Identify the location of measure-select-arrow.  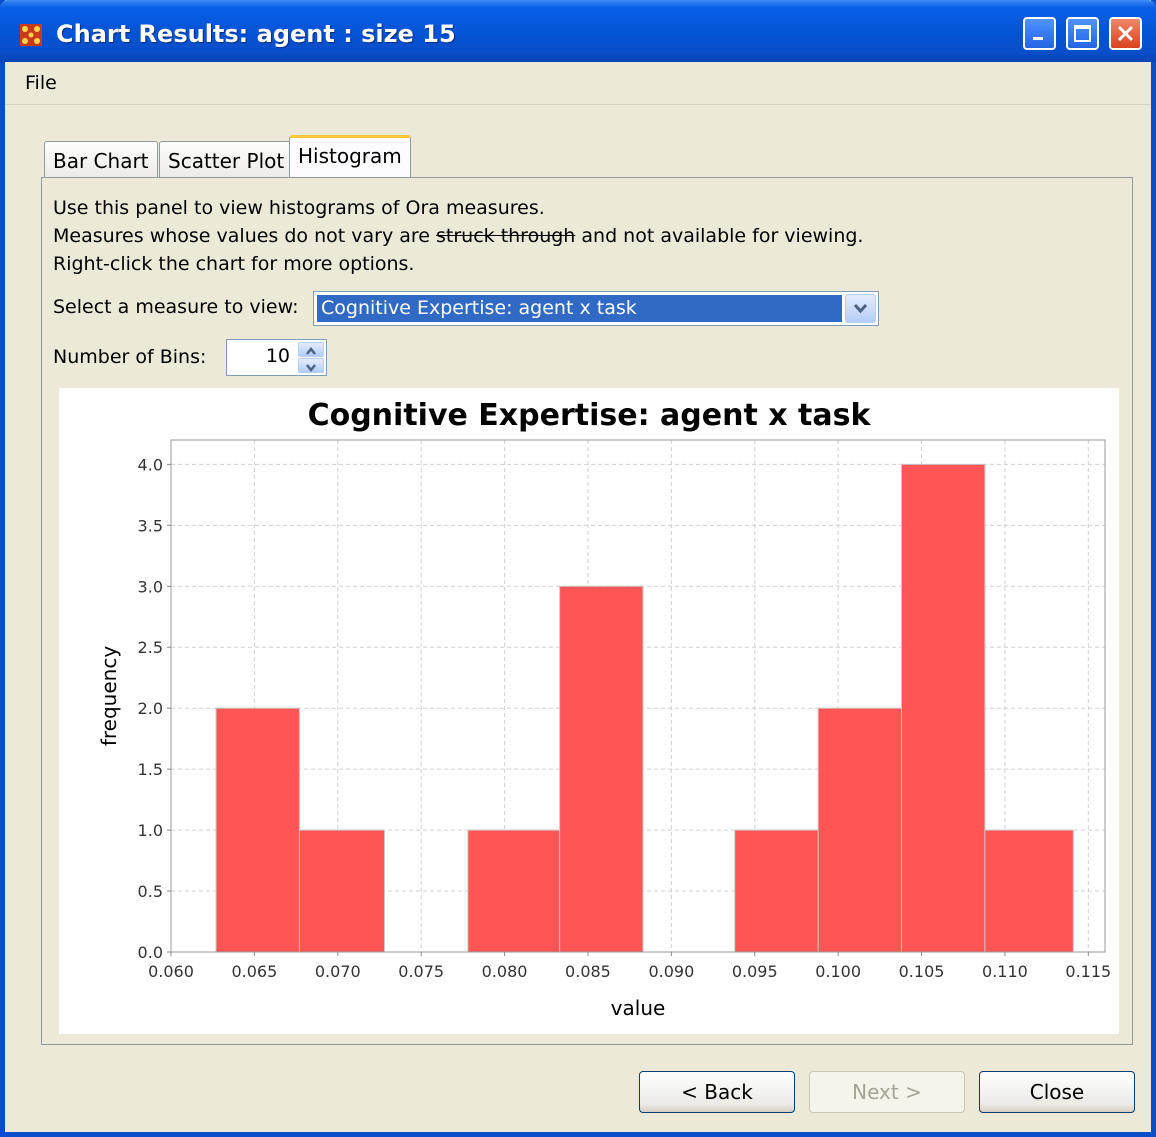
(860, 308).